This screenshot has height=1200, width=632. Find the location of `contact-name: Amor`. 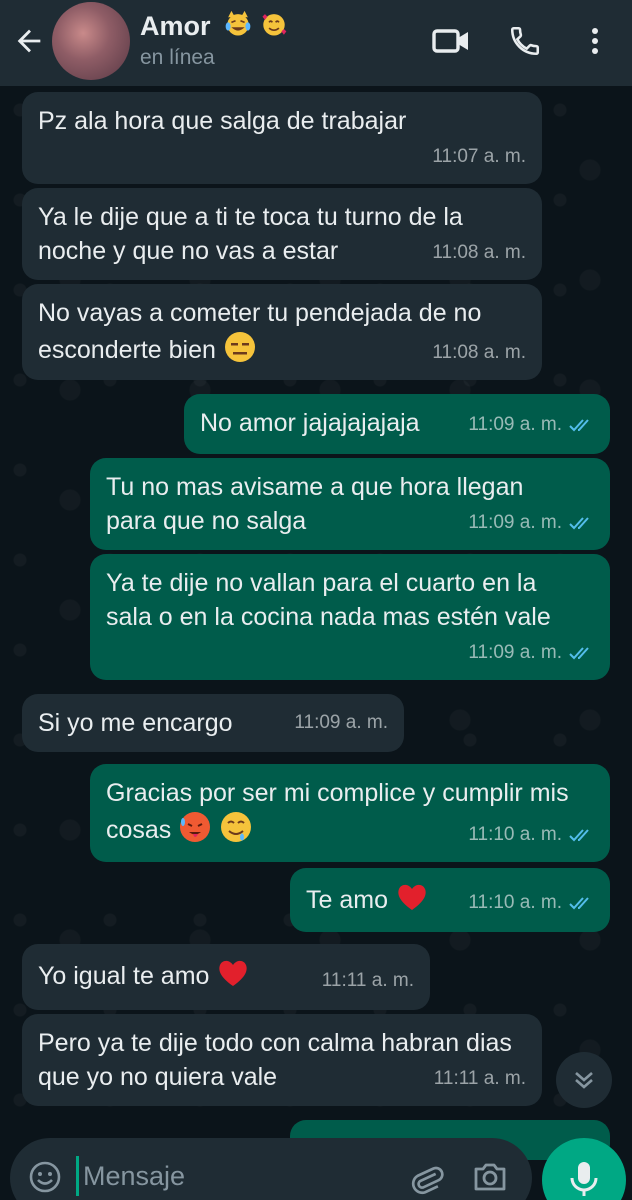

contact-name: Amor is located at coordinates (214, 26).